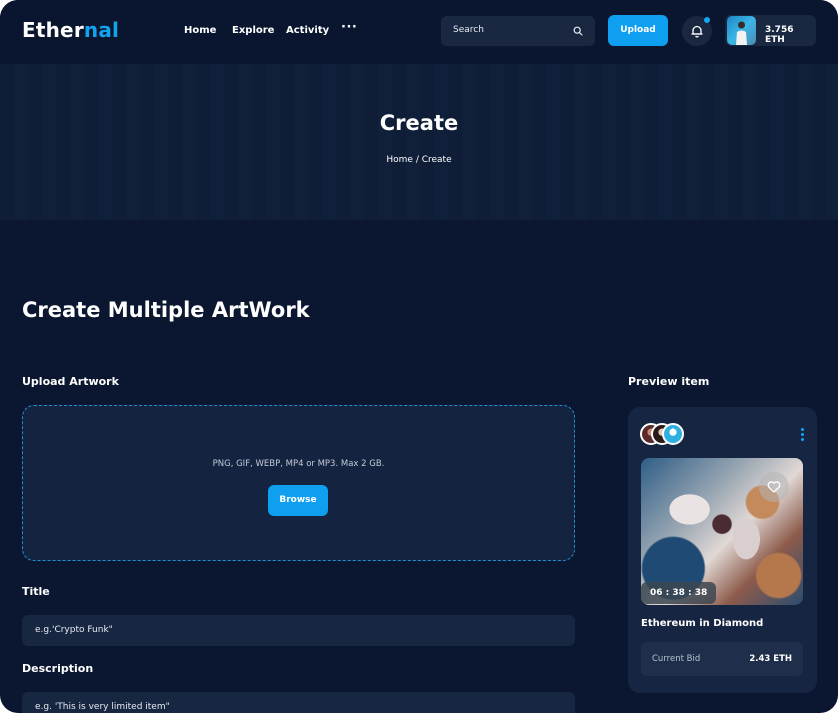  I want to click on notifications-button, so click(697, 31).